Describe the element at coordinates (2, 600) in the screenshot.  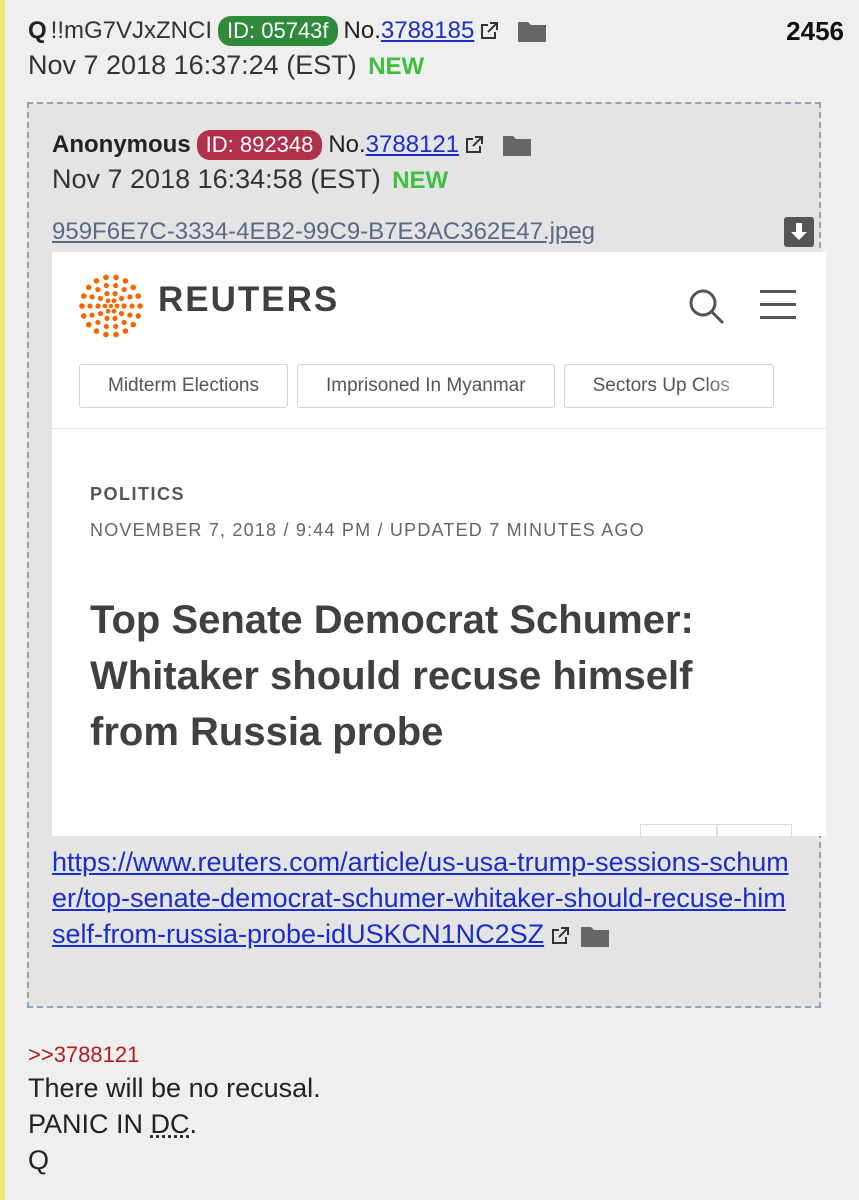
I see `post-highlight-bar` at that location.